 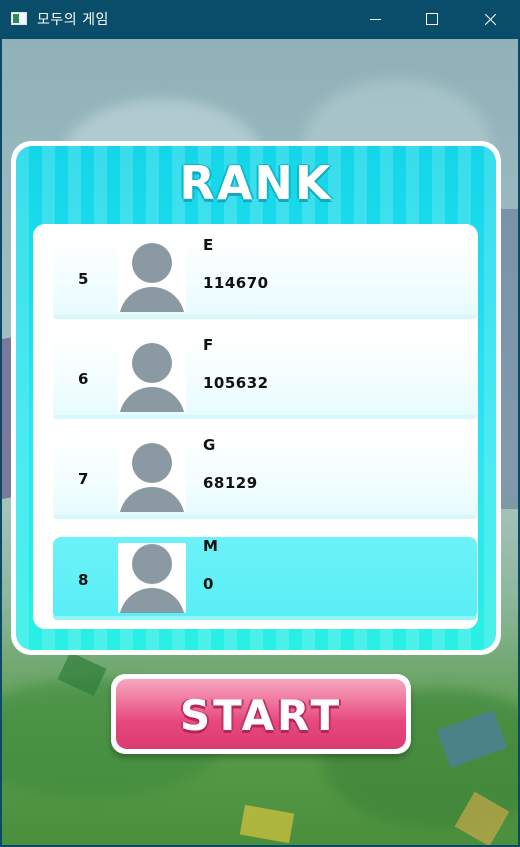 I want to click on rank-title: RANK, so click(x=256, y=183).